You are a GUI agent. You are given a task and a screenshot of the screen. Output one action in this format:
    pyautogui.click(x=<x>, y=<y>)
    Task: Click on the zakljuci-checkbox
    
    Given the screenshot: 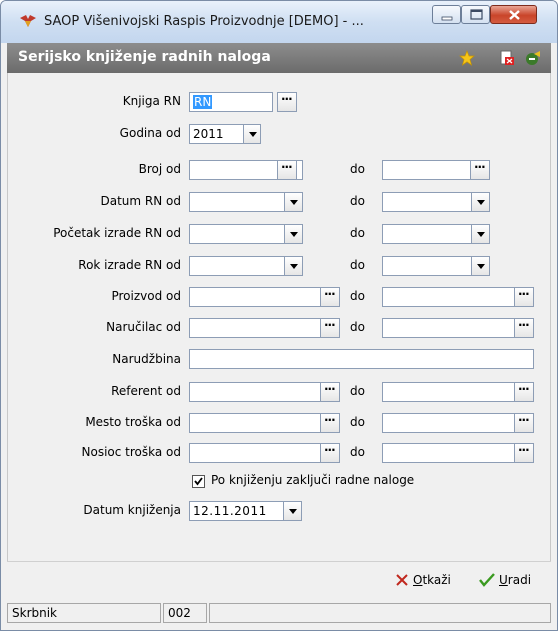 What is the action you would take?
    pyautogui.click(x=198, y=481)
    